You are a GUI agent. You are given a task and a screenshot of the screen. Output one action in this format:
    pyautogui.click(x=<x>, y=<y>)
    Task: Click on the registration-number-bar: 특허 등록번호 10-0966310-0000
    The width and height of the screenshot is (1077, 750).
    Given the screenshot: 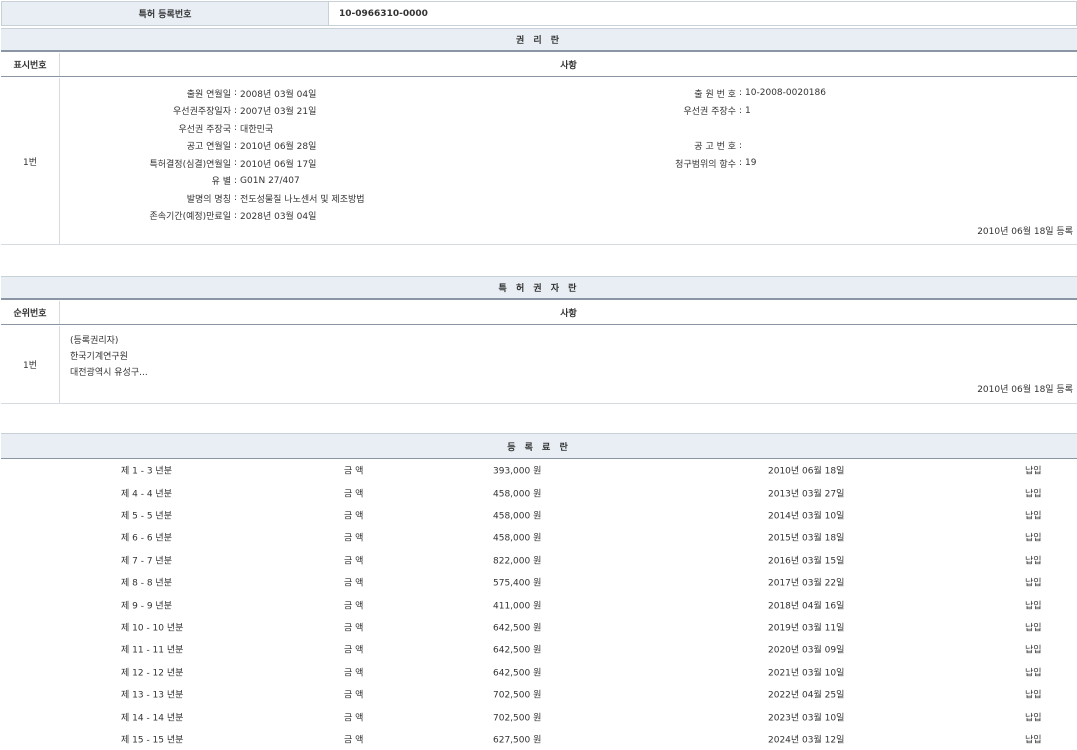 What is the action you would take?
    pyautogui.click(x=539, y=13)
    